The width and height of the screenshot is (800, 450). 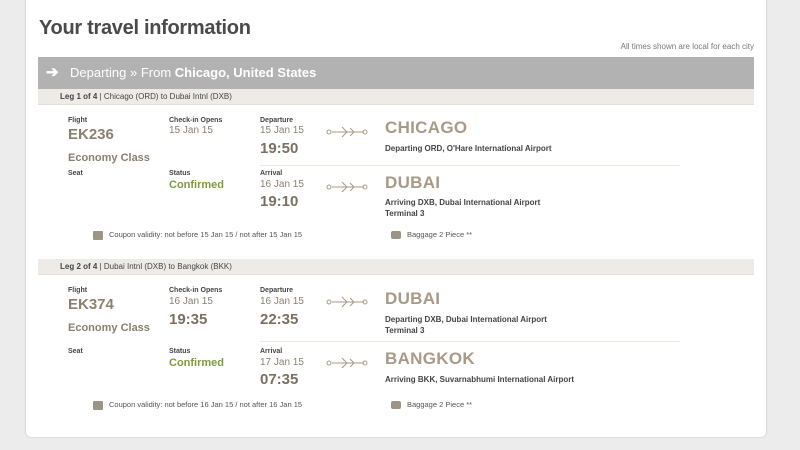 I want to click on departing-bar: ➔ Departing » From Chicago, United States, so click(x=396, y=73).